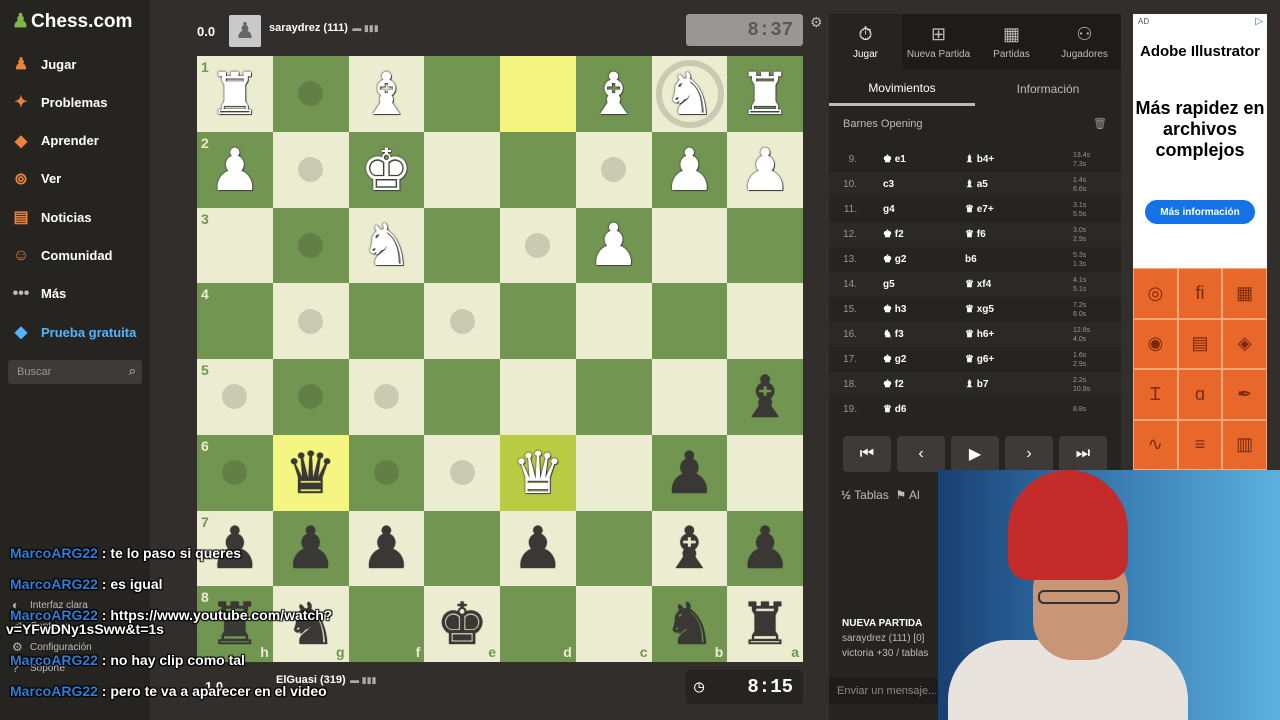 This screenshot has width=1280, height=720. I want to click on board-square: ♜, so click(765, 94).